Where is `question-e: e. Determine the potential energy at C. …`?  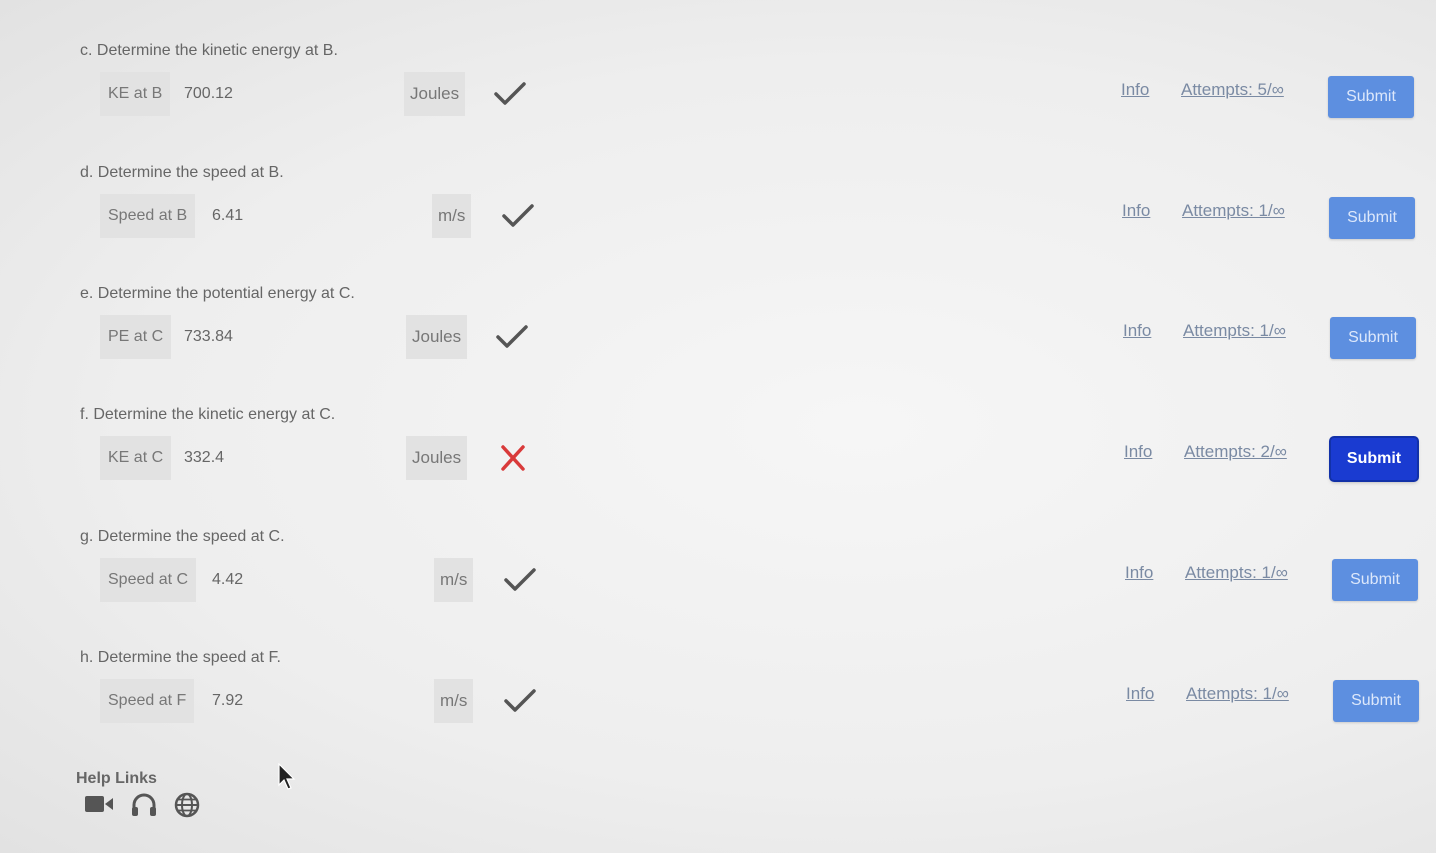 question-e: e. Determine the potential energy at C. … is located at coordinates (752, 345).